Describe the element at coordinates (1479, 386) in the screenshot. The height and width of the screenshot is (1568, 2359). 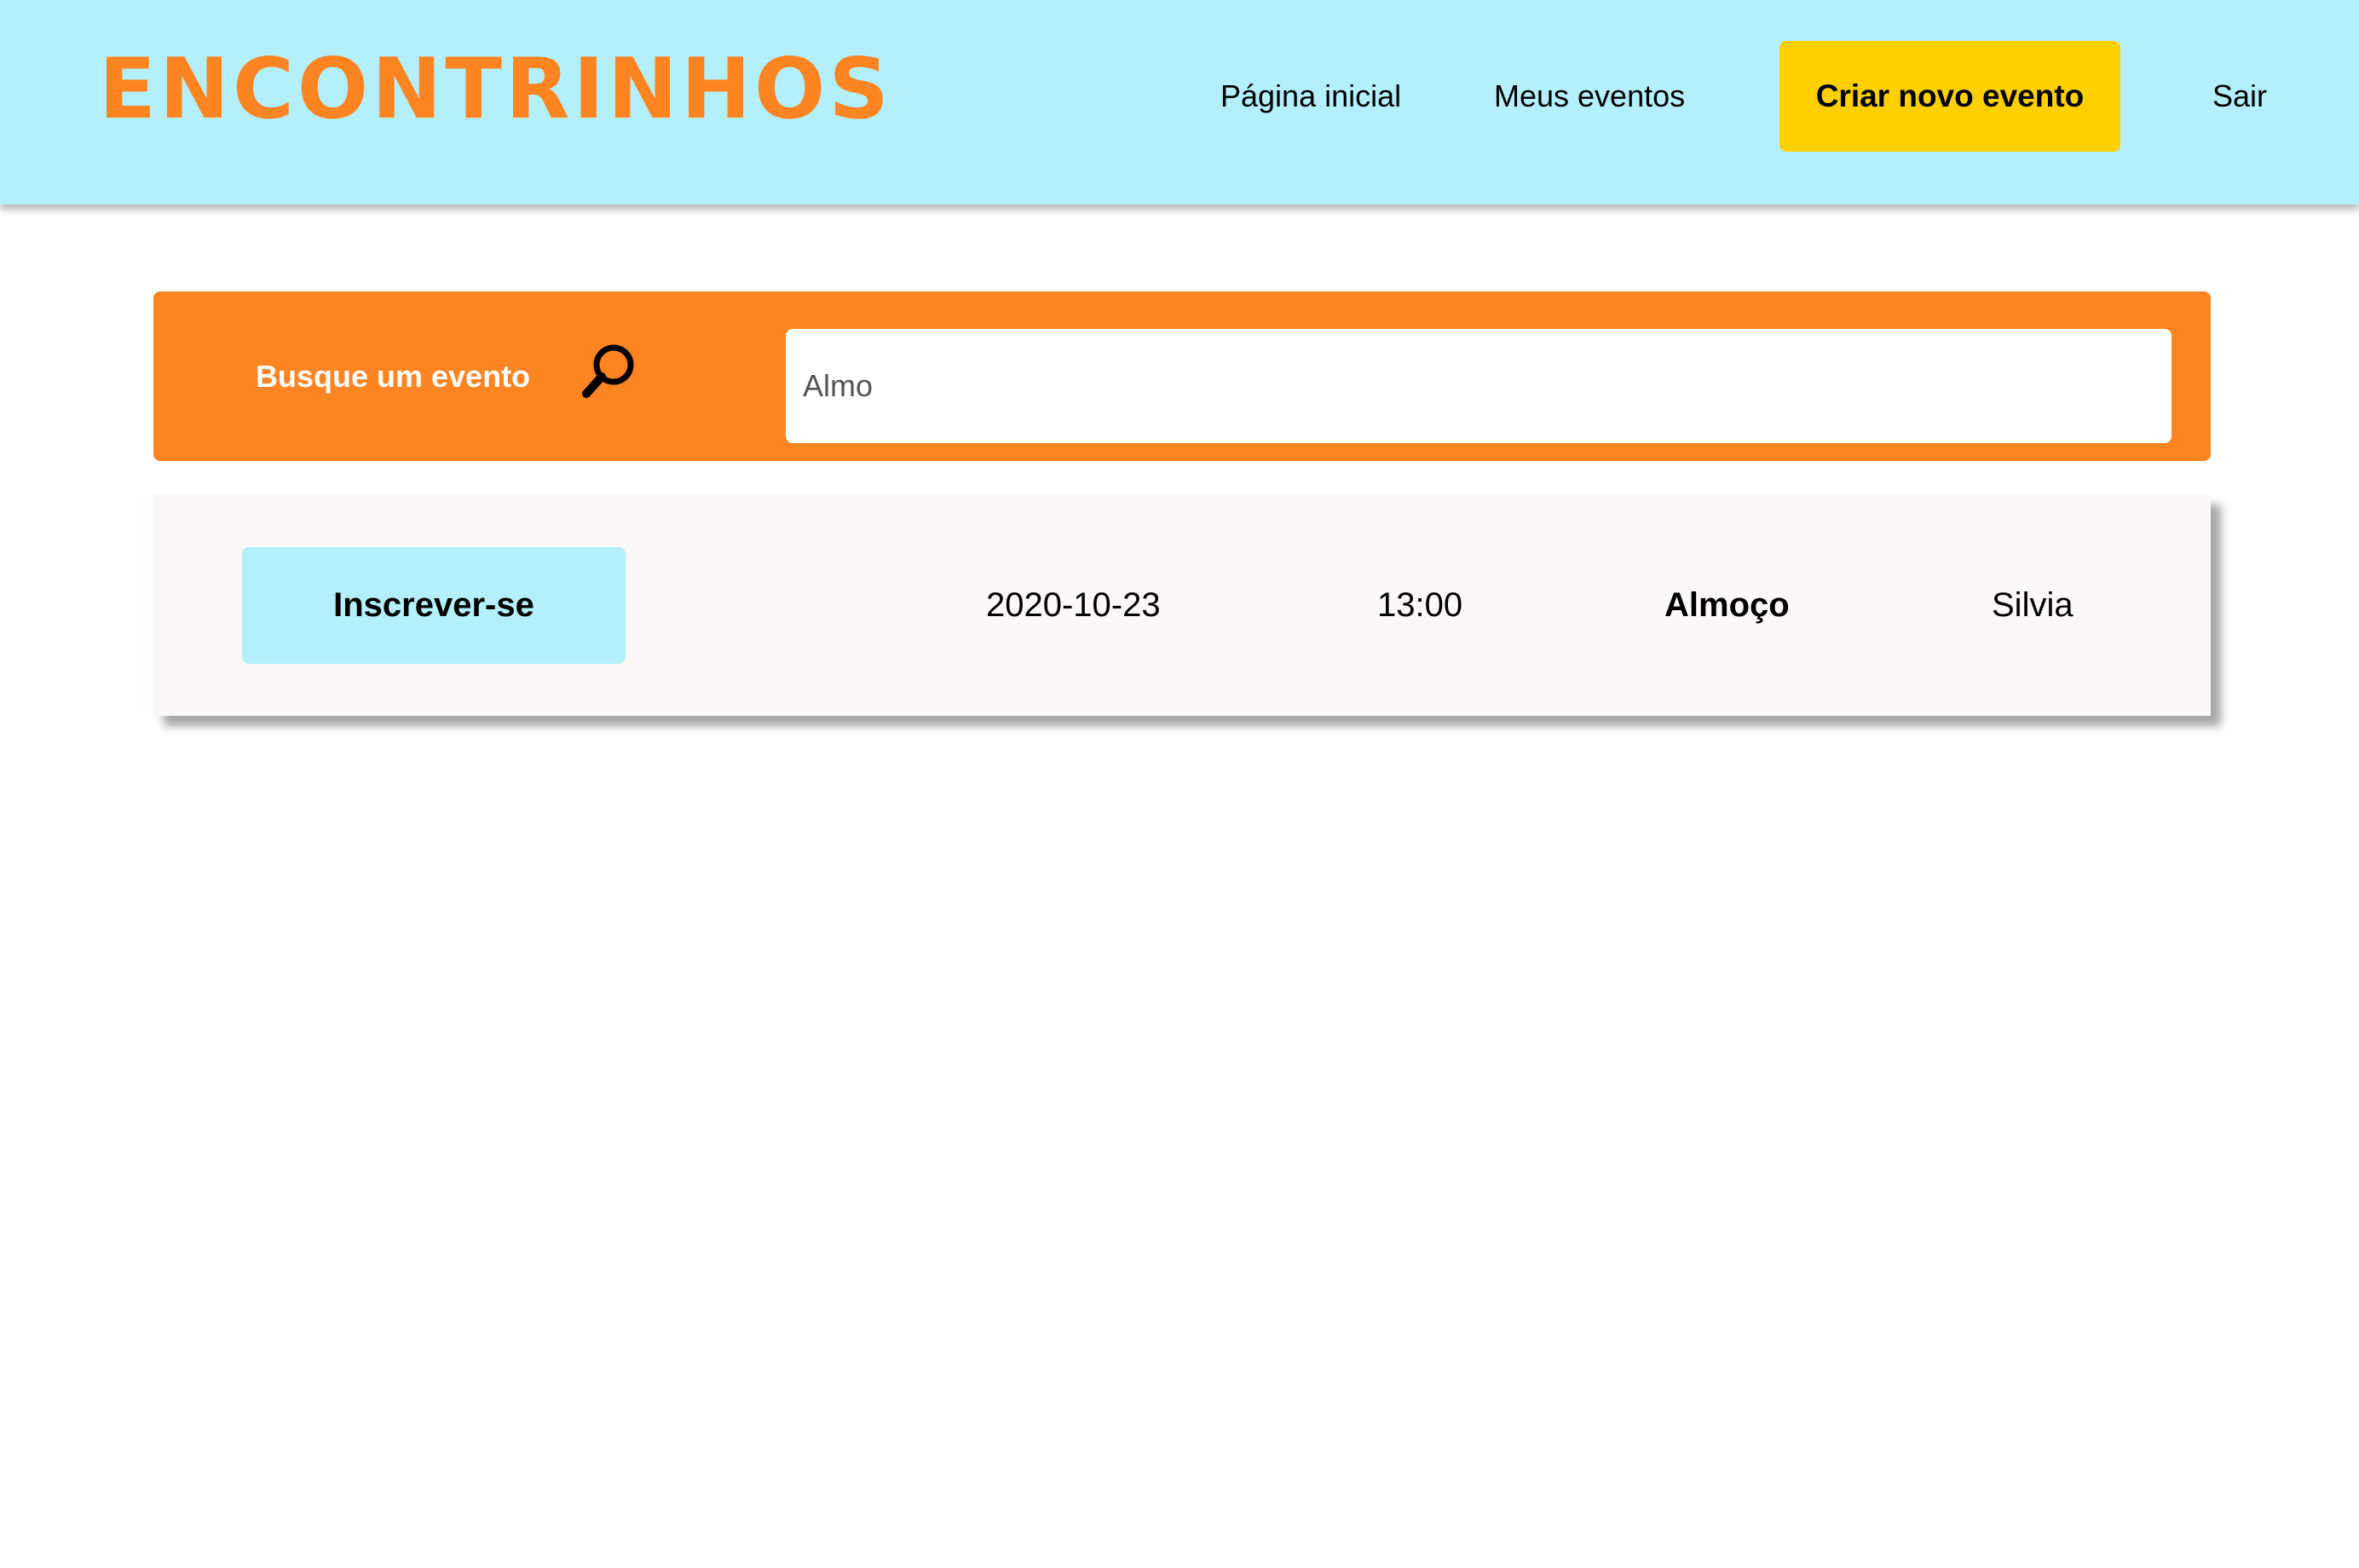
I see `search-input` at that location.